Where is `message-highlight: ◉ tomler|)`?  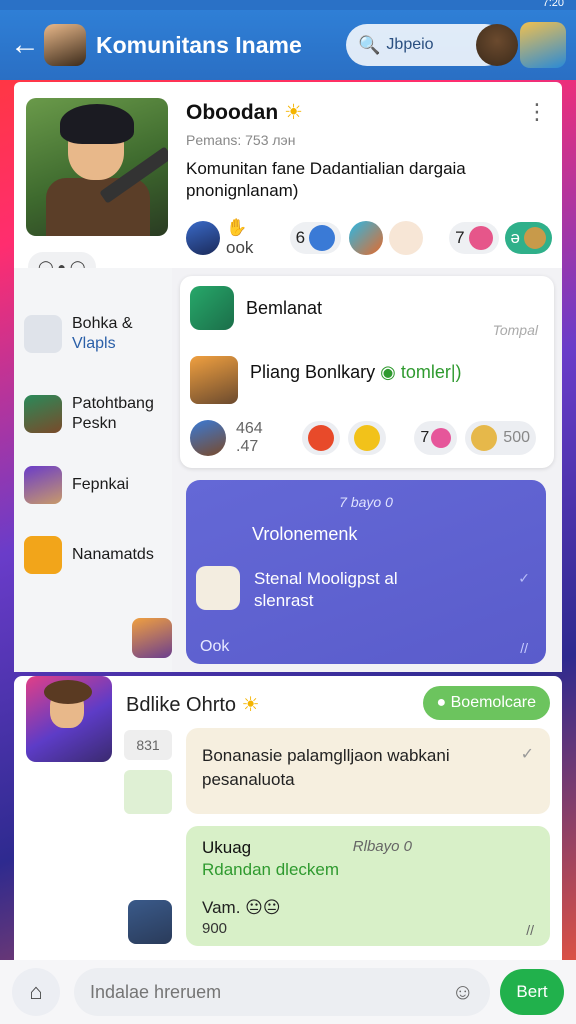 message-highlight: ◉ tomler|) is located at coordinates (421, 372).